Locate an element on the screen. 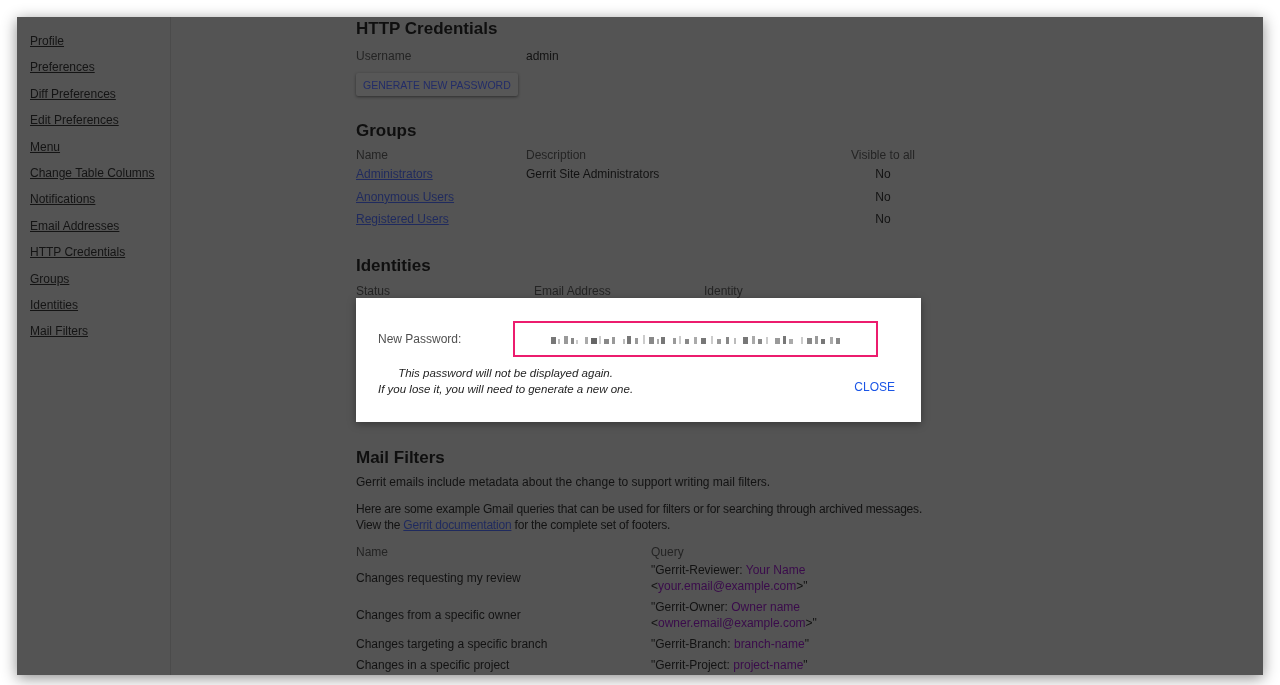  sidebar-link: Mail Filters is located at coordinates (59, 331).